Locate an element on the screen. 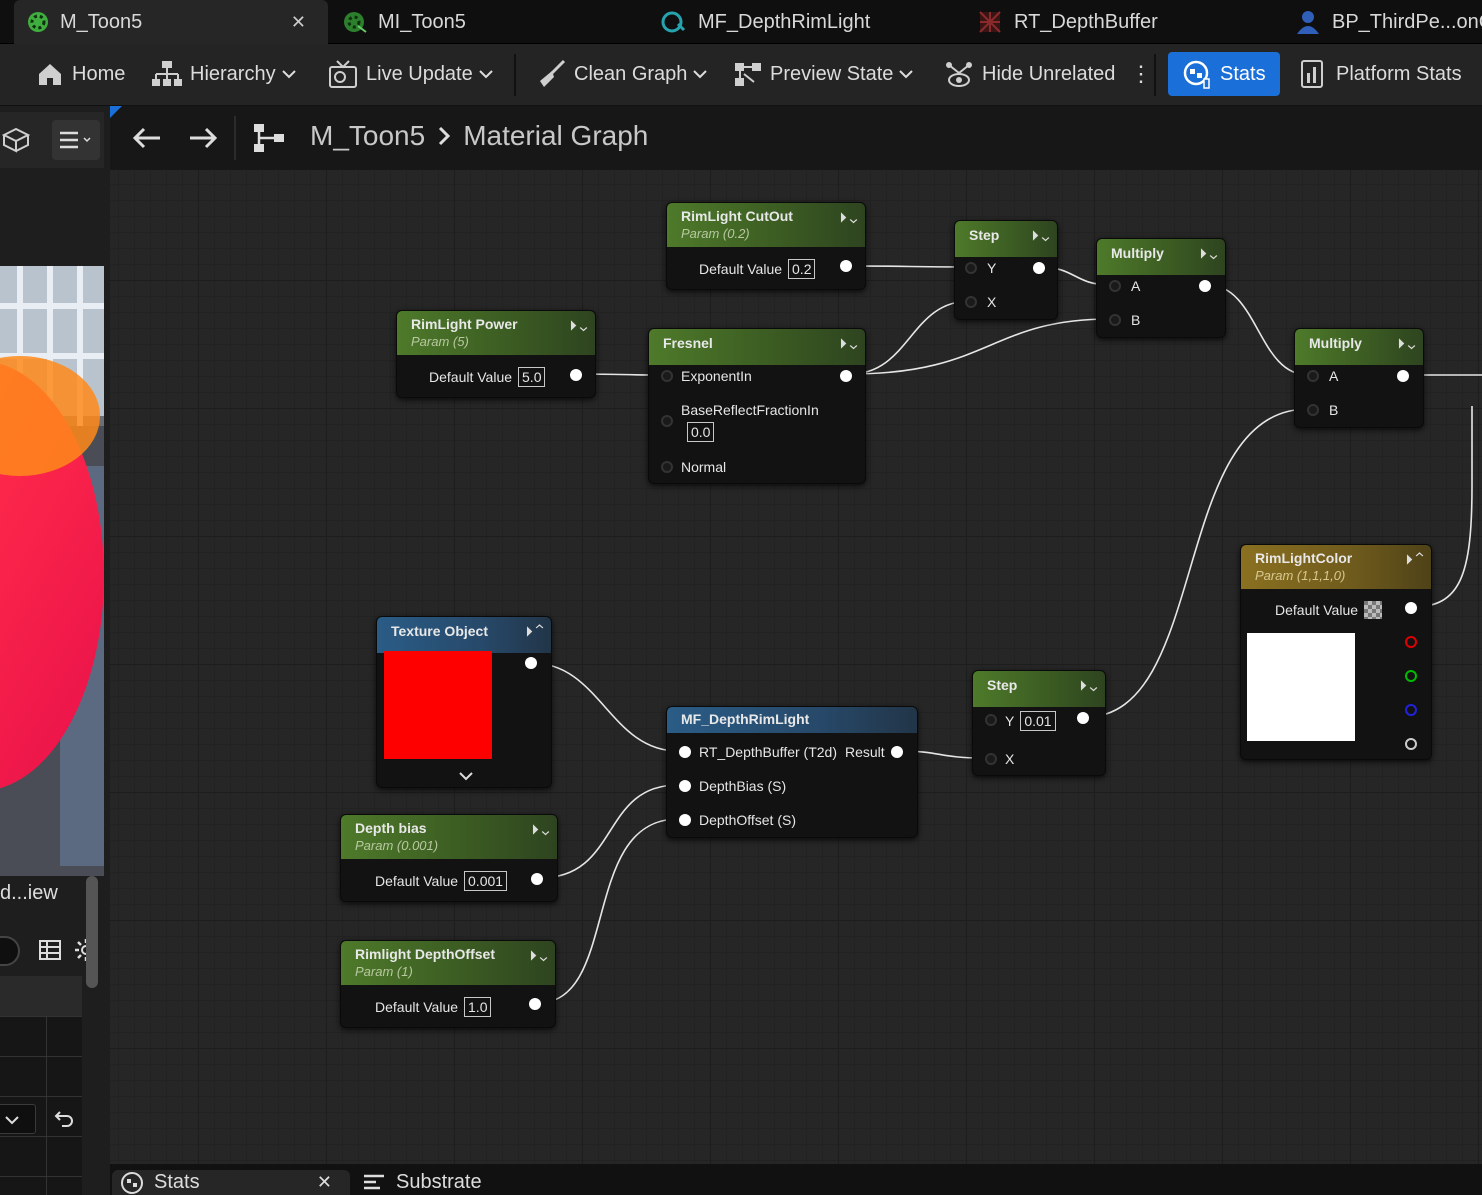 This screenshot has height=1195, width=1482. more-options-icon: ⋮ is located at coordinates (1141, 74).